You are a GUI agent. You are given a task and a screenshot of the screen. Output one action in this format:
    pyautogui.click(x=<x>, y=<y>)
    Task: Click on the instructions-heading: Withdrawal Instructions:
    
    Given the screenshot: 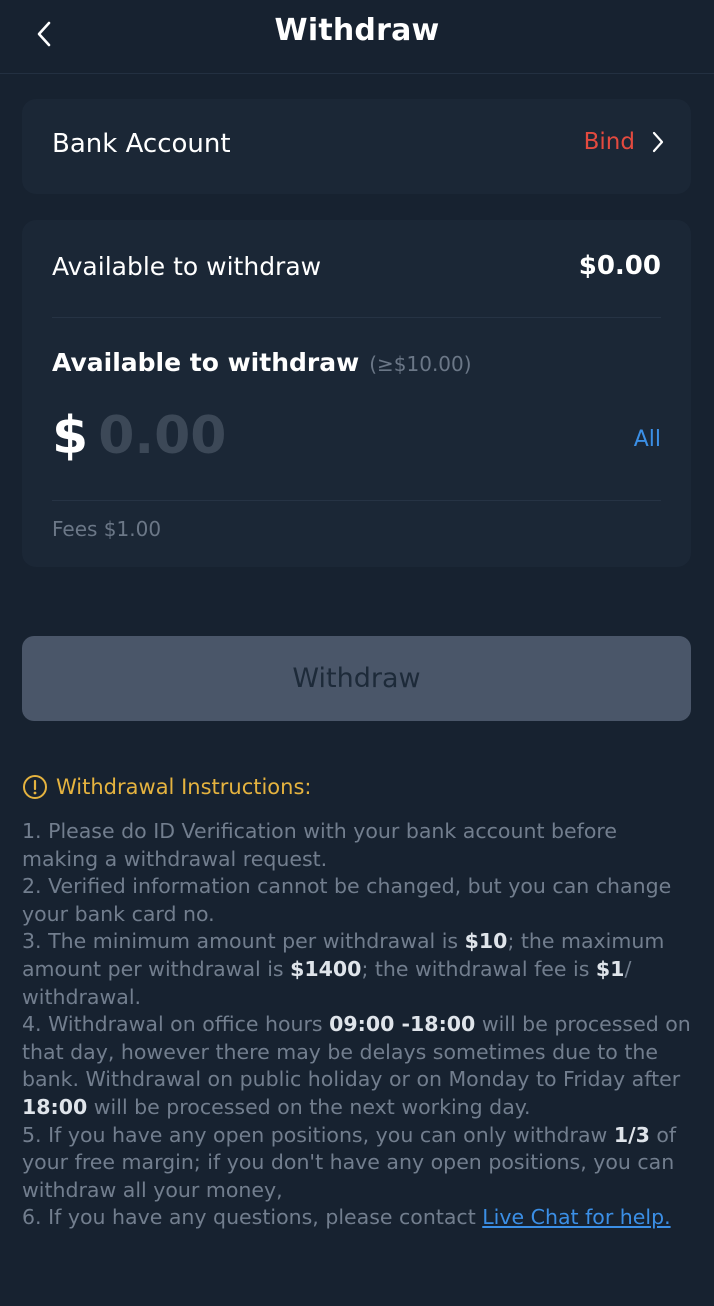 What is the action you would take?
    pyautogui.click(x=166, y=787)
    